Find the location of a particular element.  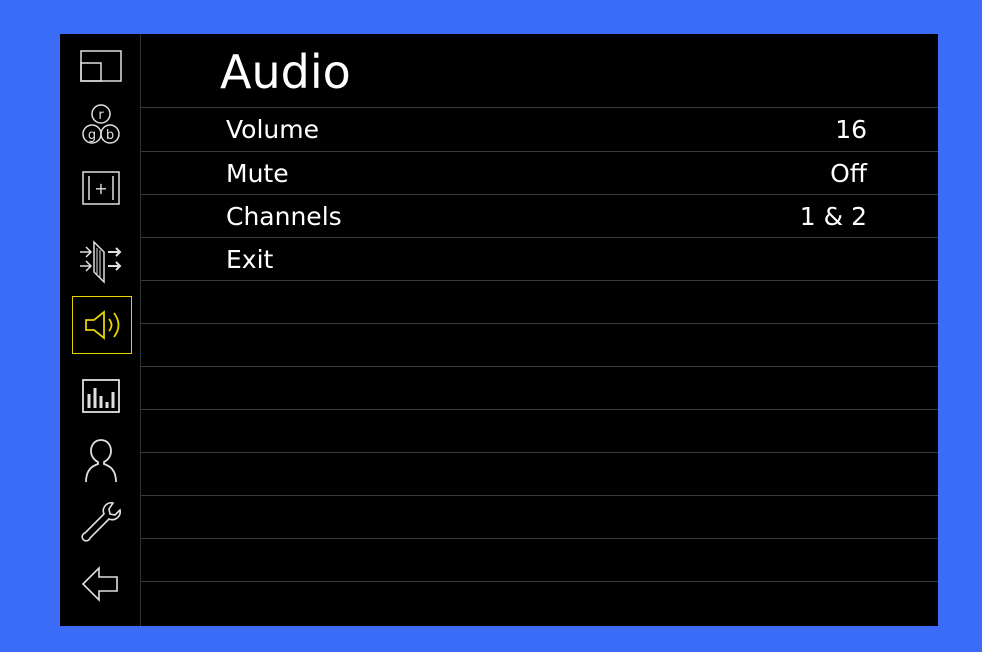

rgb-g-glyph: g is located at coordinates (92, 135).